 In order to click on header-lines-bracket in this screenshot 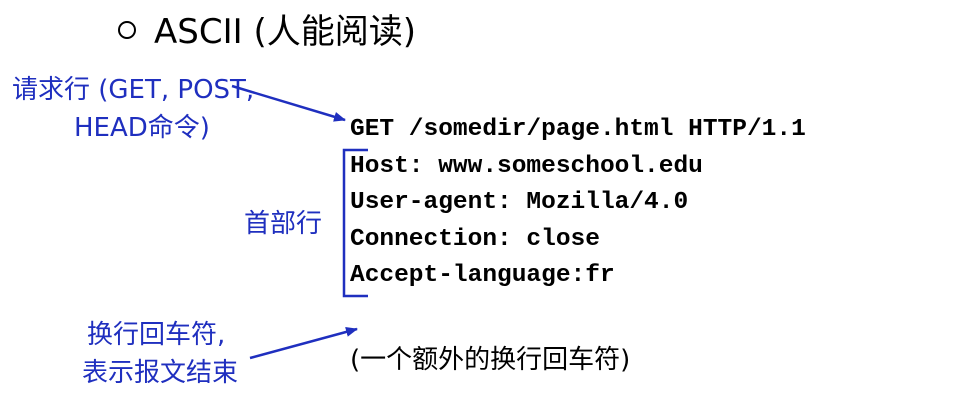, I will do `click(355, 223)`.